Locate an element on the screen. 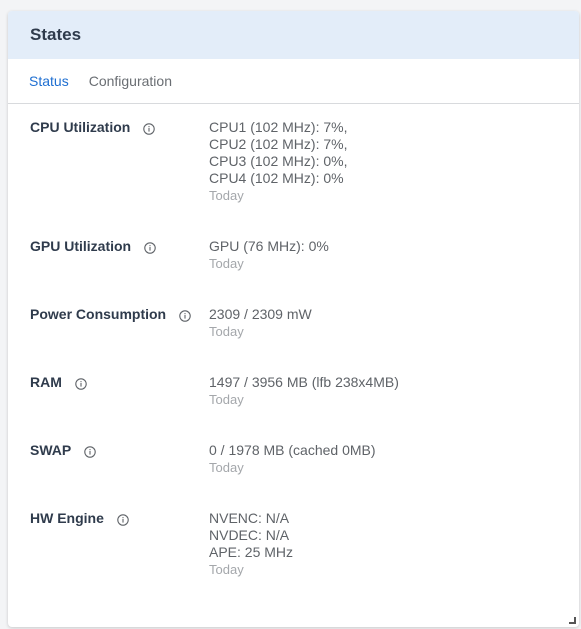 The image size is (581, 629). state-value-line: 0 / 1978 MB (cached 0MB) is located at coordinates (292, 450).